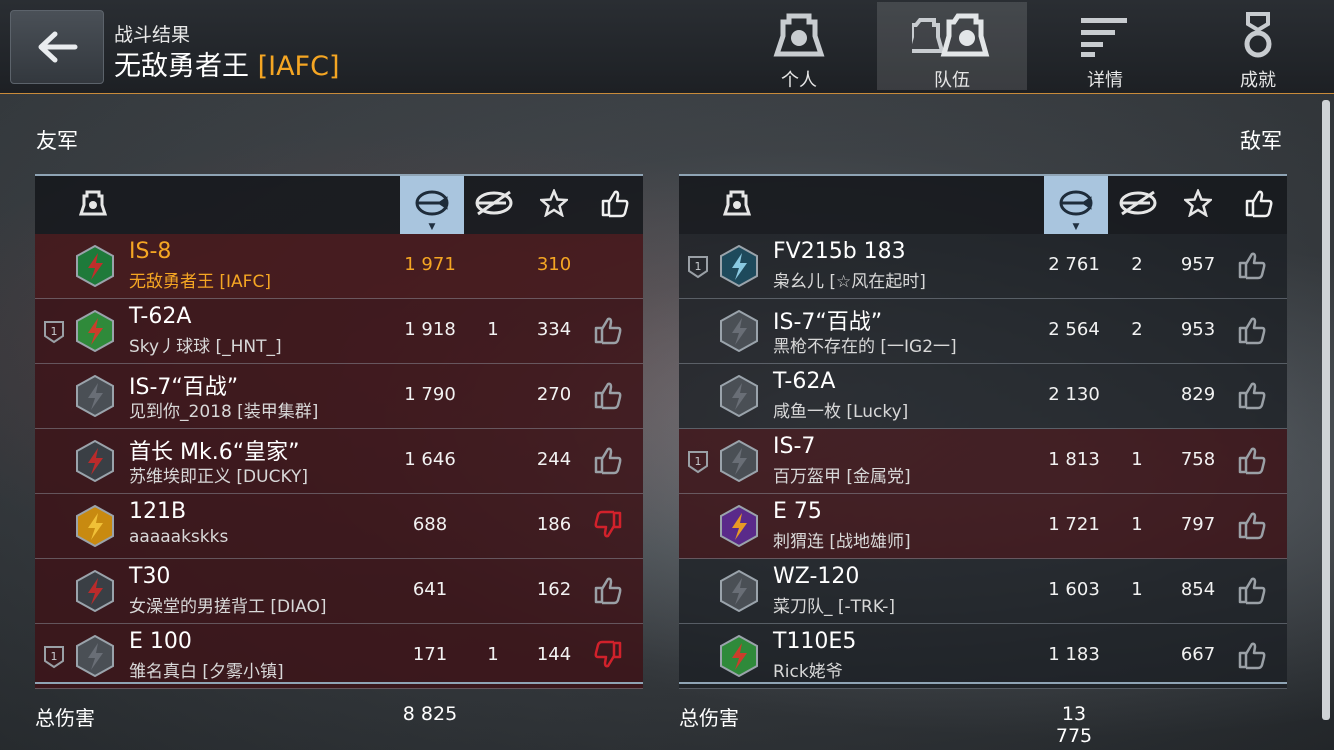  Describe the element at coordinates (1076, 227) in the screenshot. I see `sort-caret-icon: ▼` at that location.